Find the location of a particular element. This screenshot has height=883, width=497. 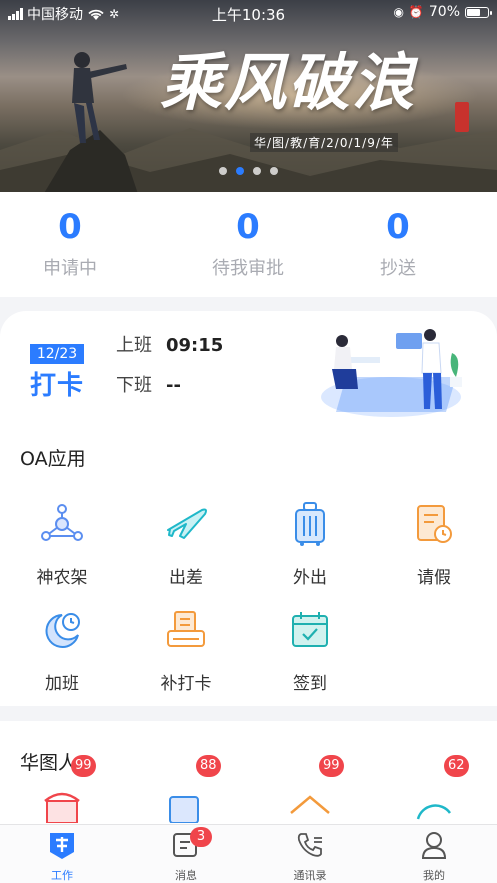

moon-clock-icon is located at coordinates (62, 630).